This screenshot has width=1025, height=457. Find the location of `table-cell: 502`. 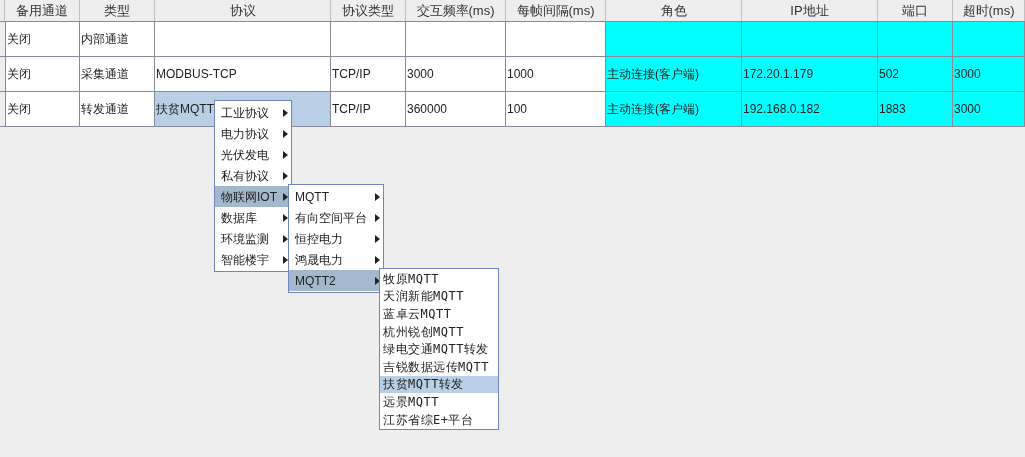

table-cell: 502 is located at coordinates (915, 74).